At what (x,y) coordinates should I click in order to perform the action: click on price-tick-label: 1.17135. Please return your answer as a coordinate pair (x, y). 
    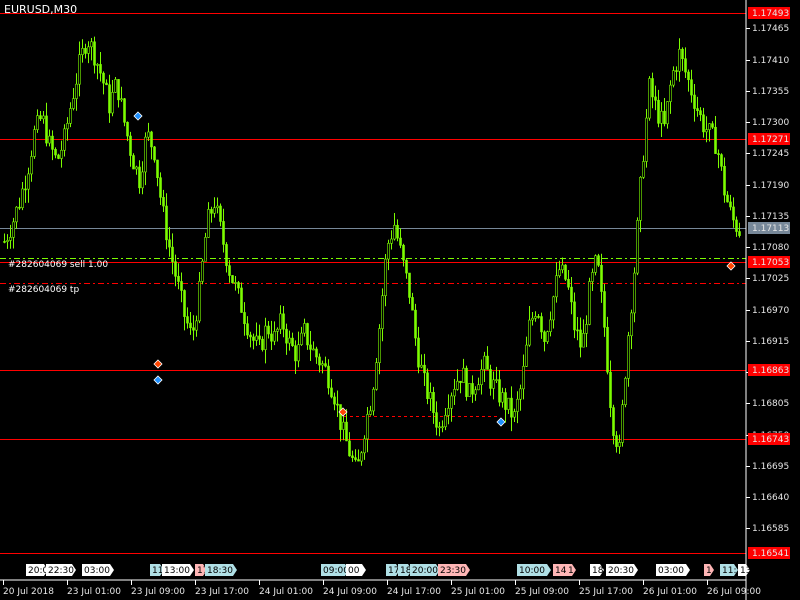
    Looking at the image, I should click on (770, 217).